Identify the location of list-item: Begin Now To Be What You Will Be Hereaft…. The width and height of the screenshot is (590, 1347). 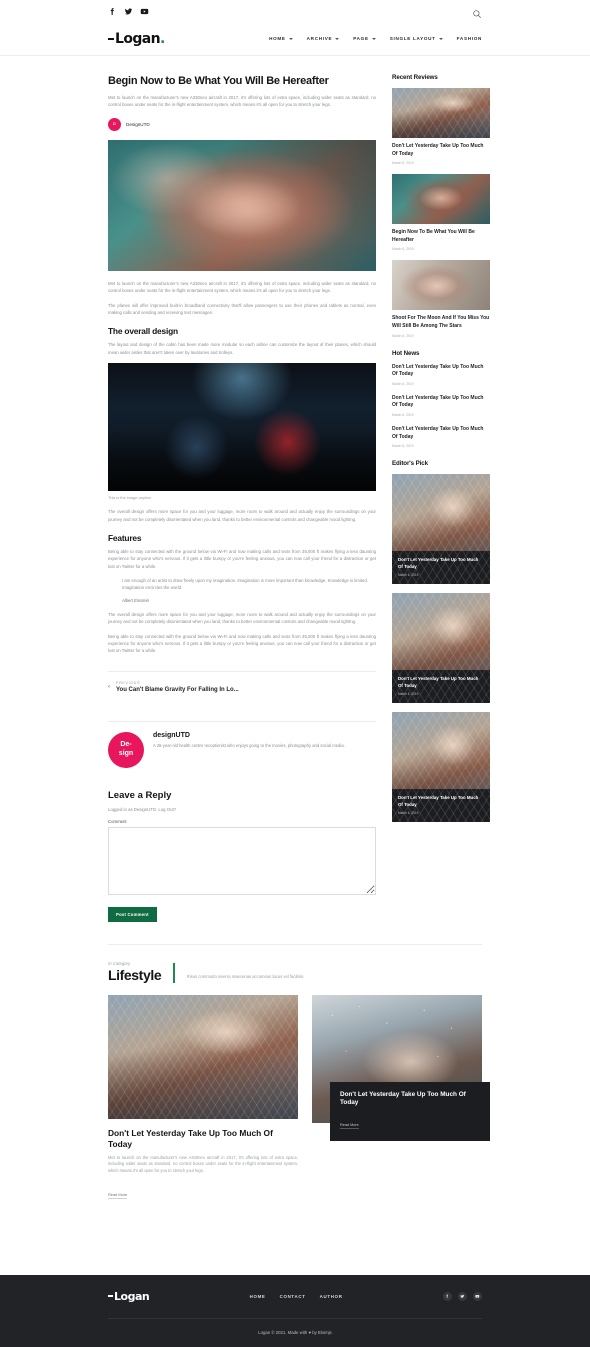
(441, 212).